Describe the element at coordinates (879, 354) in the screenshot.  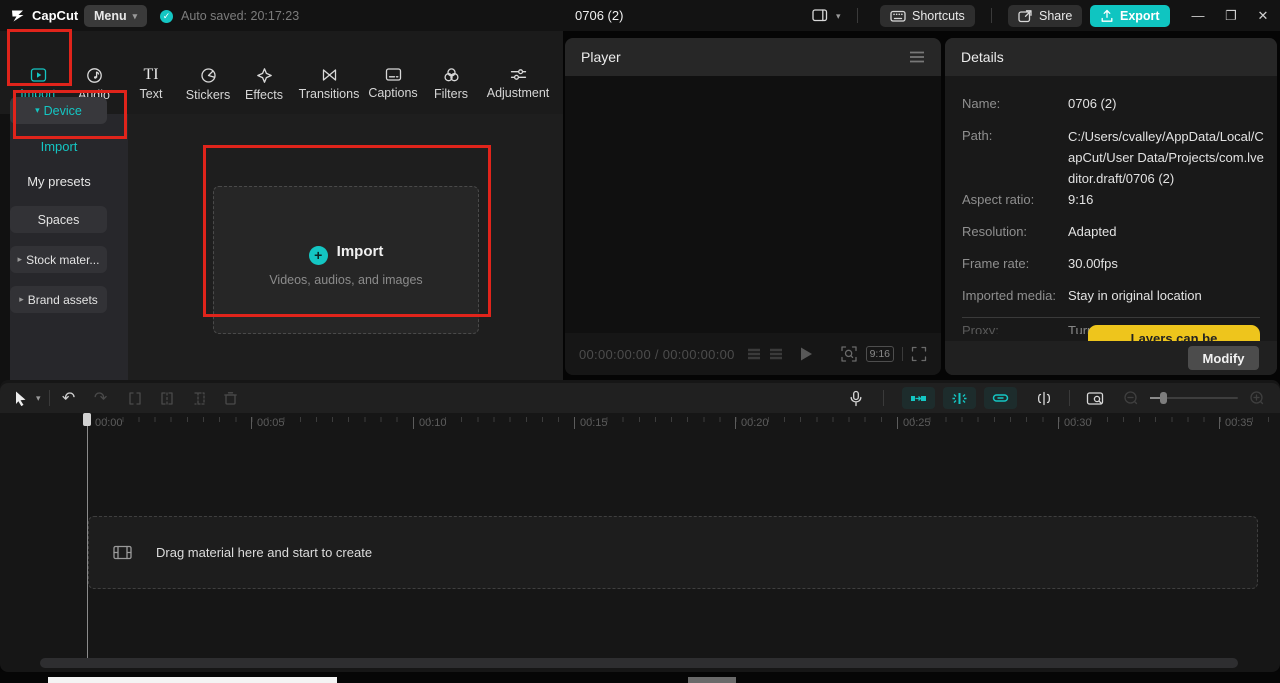
I see `ratio-selector: 9:16` at that location.